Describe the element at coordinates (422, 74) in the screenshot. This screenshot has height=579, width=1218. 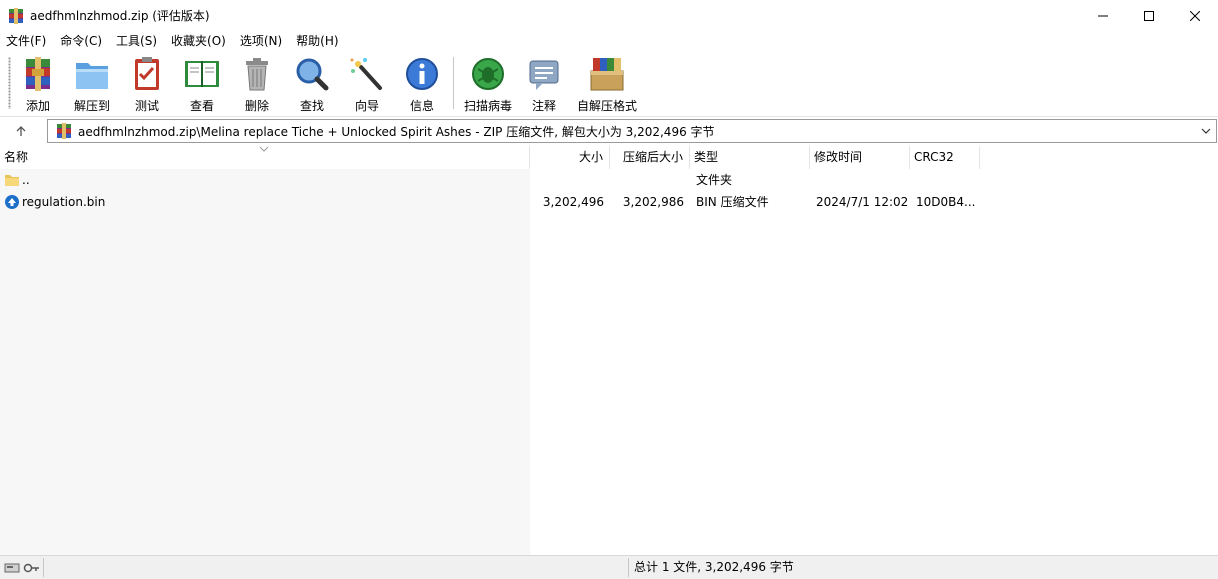
I see `info-icon` at that location.